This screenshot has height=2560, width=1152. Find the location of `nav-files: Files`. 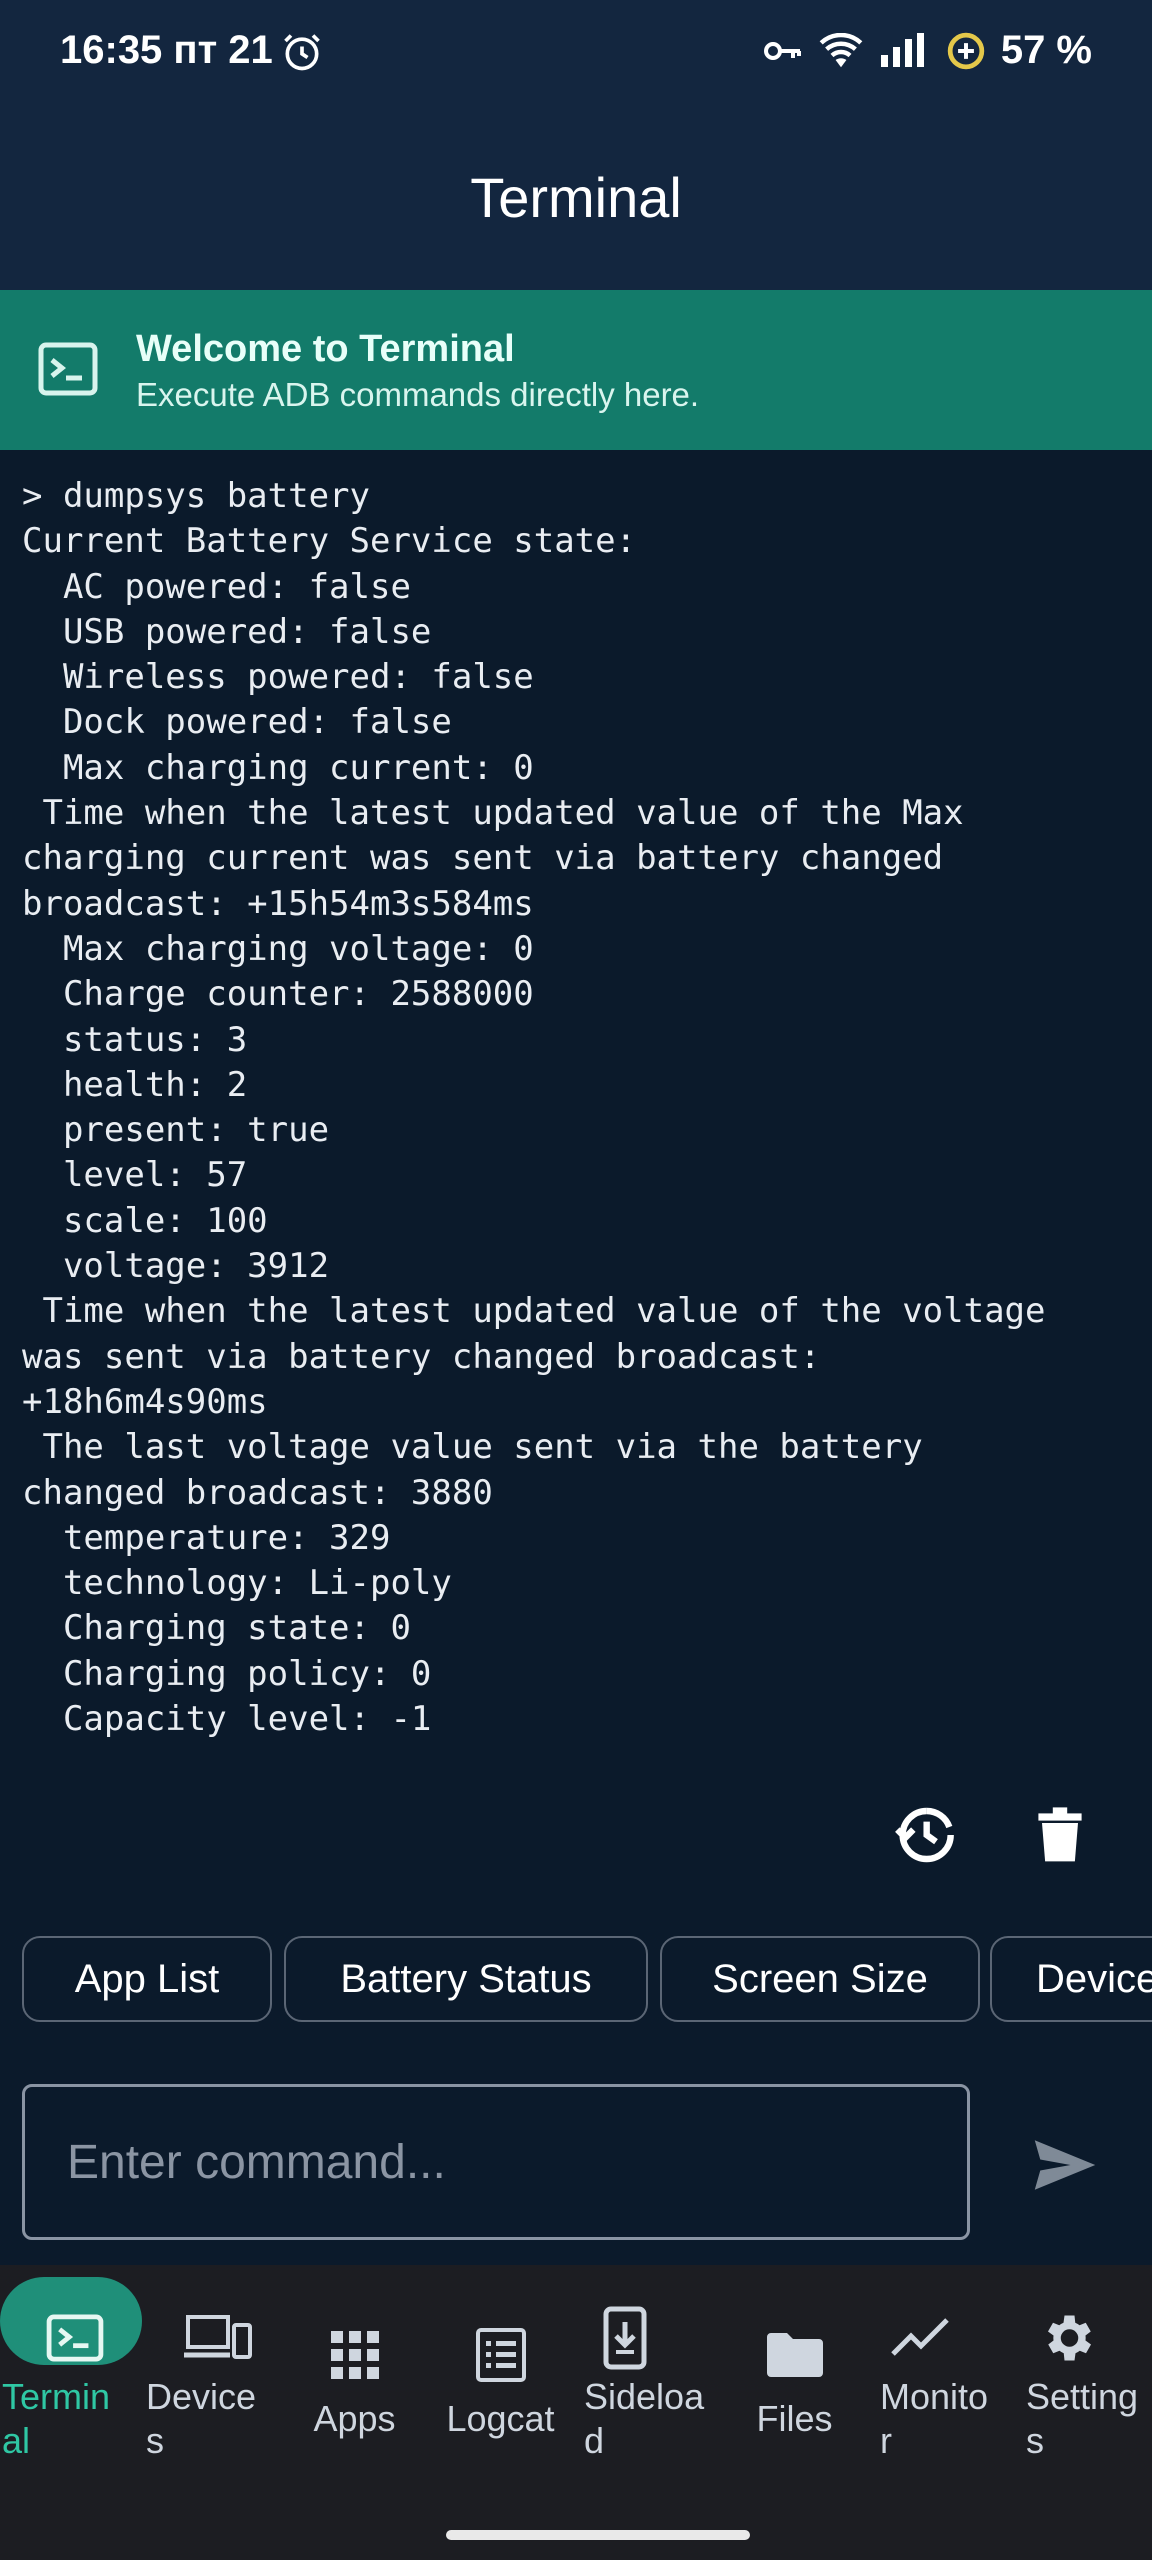

nav-files: Files is located at coordinates (794, 2385).